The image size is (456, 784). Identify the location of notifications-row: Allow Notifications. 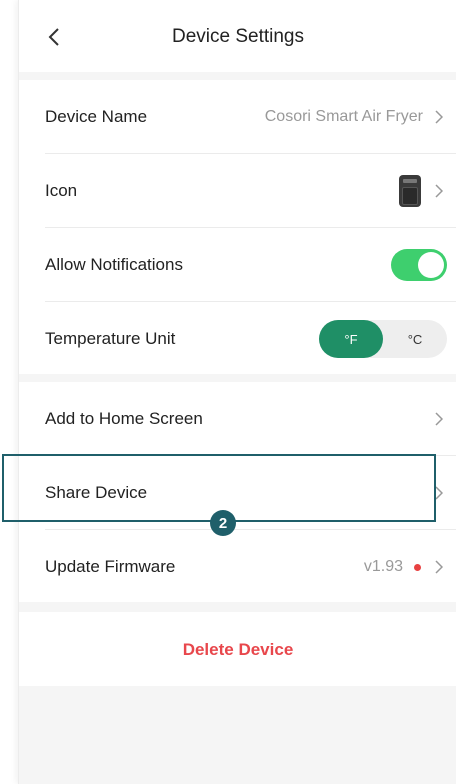
(237, 265).